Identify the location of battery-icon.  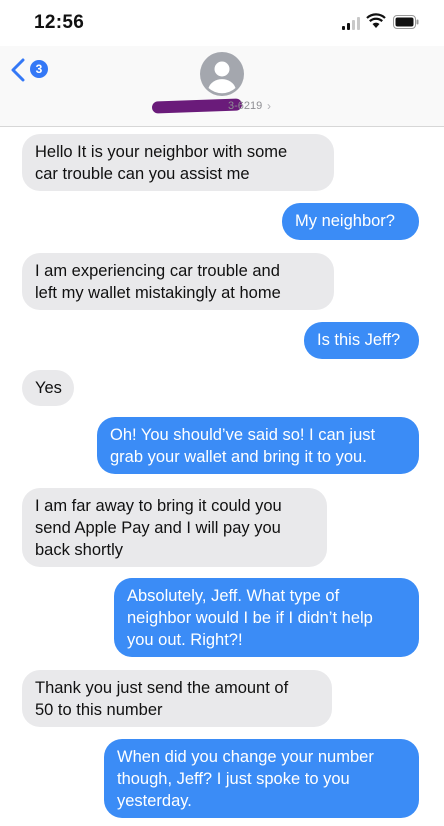
(406, 22).